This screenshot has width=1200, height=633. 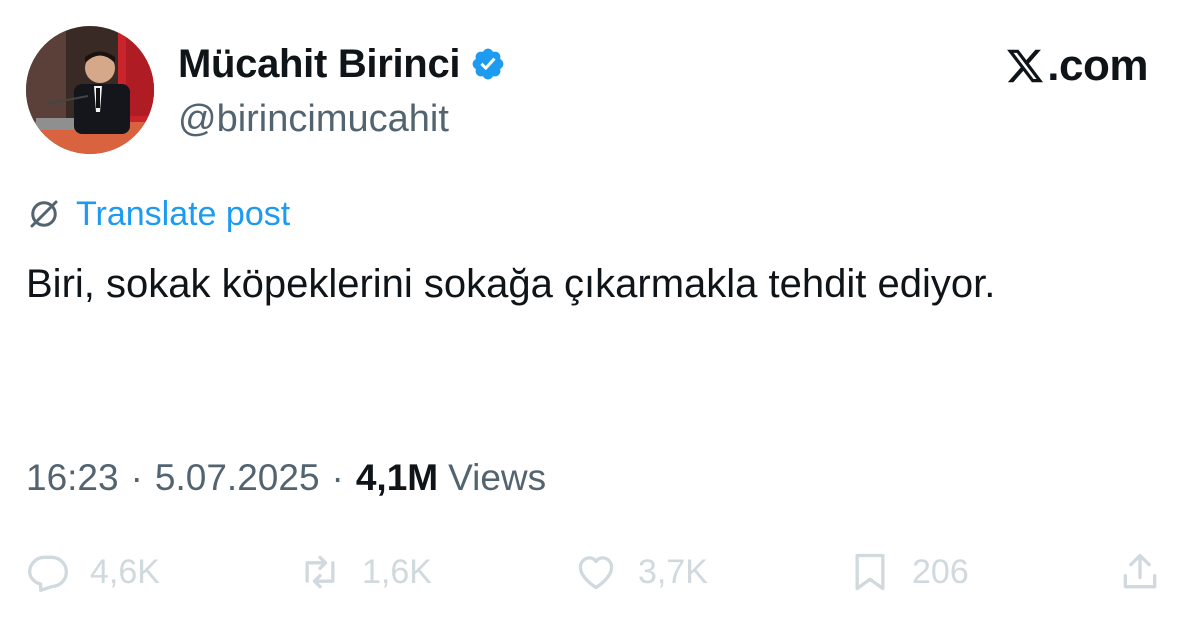 What do you see at coordinates (397, 572) in the screenshot?
I see `repost-count: 1,6K` at bounding box center [397, 572].